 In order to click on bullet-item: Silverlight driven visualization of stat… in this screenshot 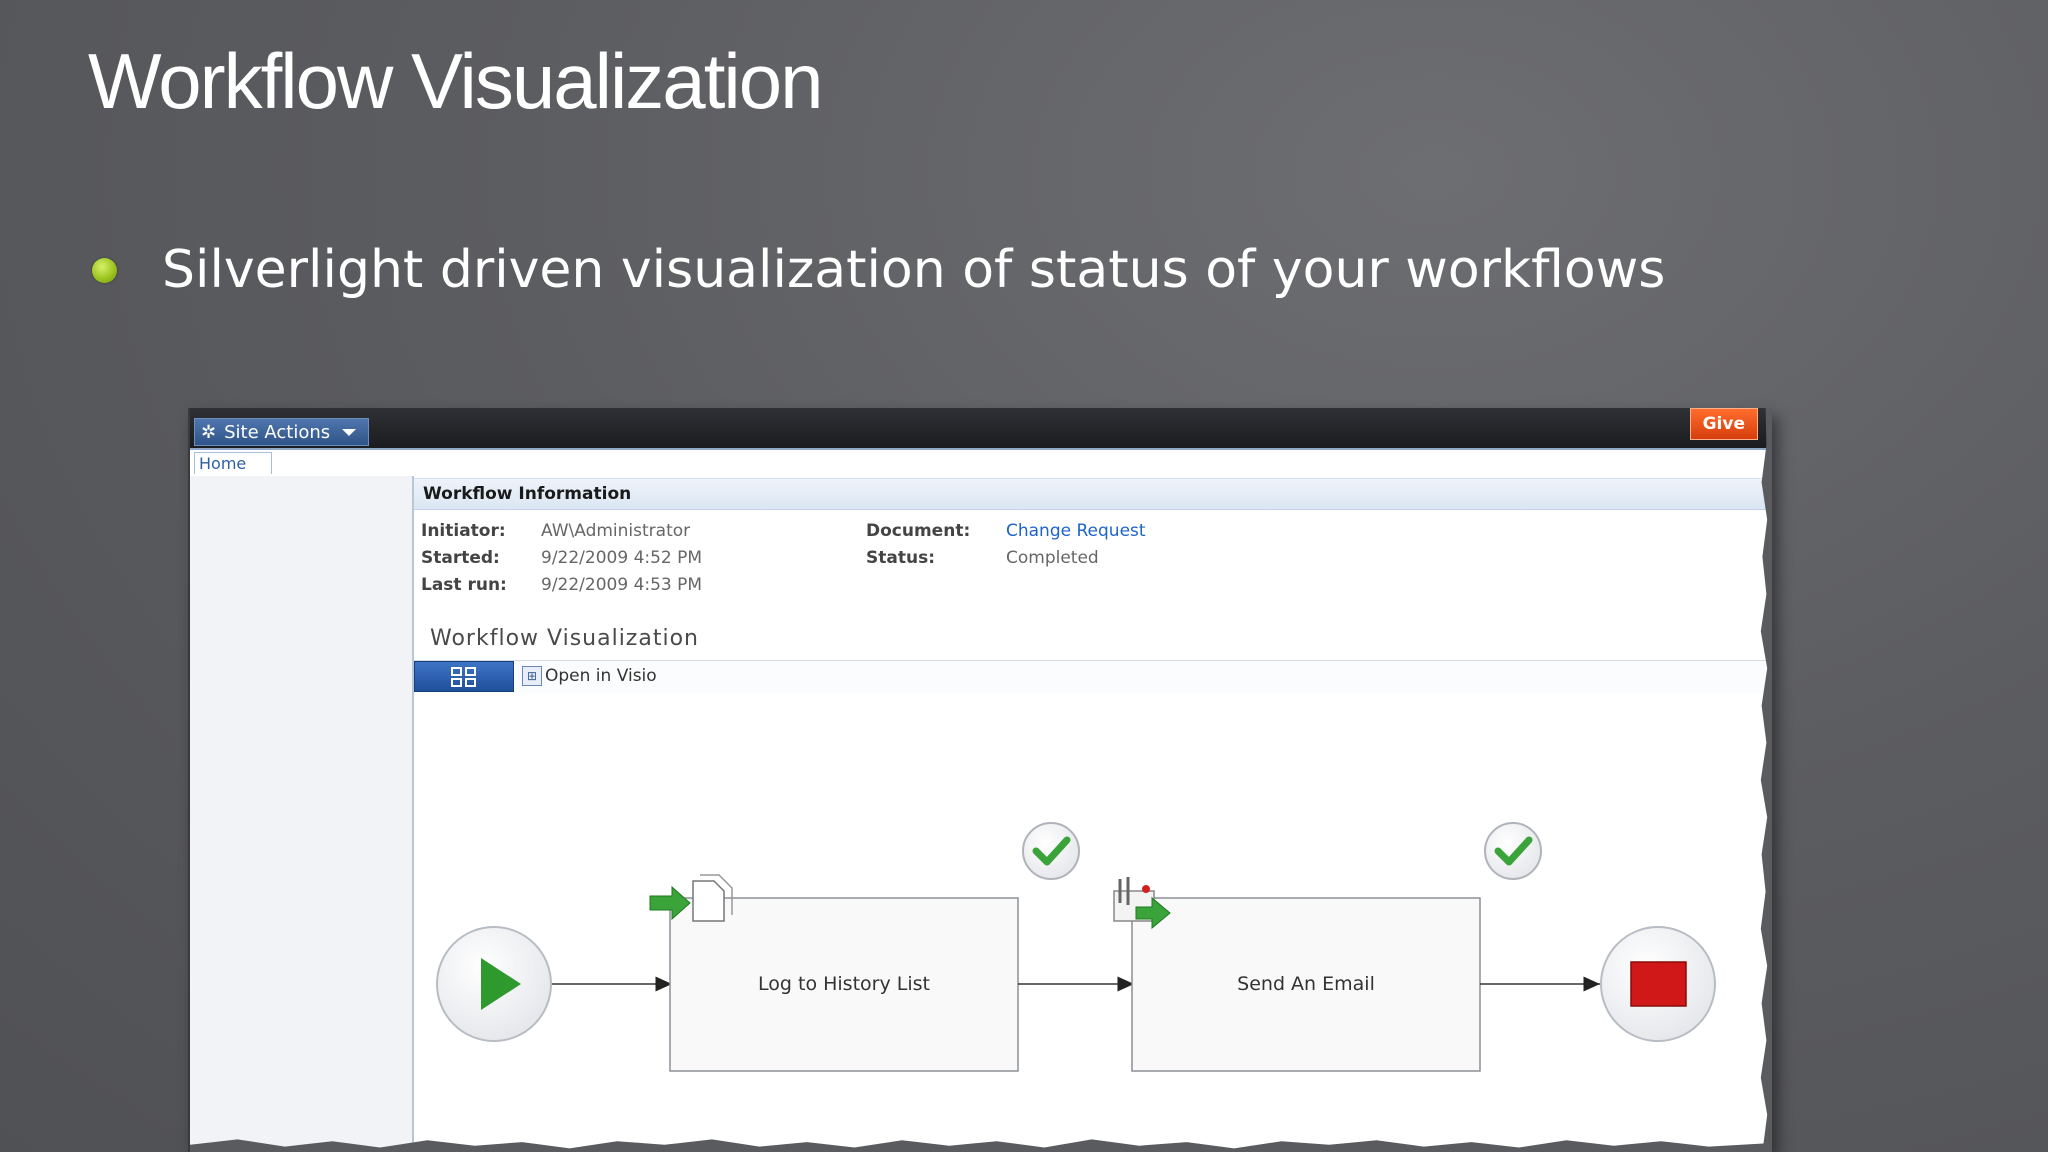, I will do `click(878, 270)`.